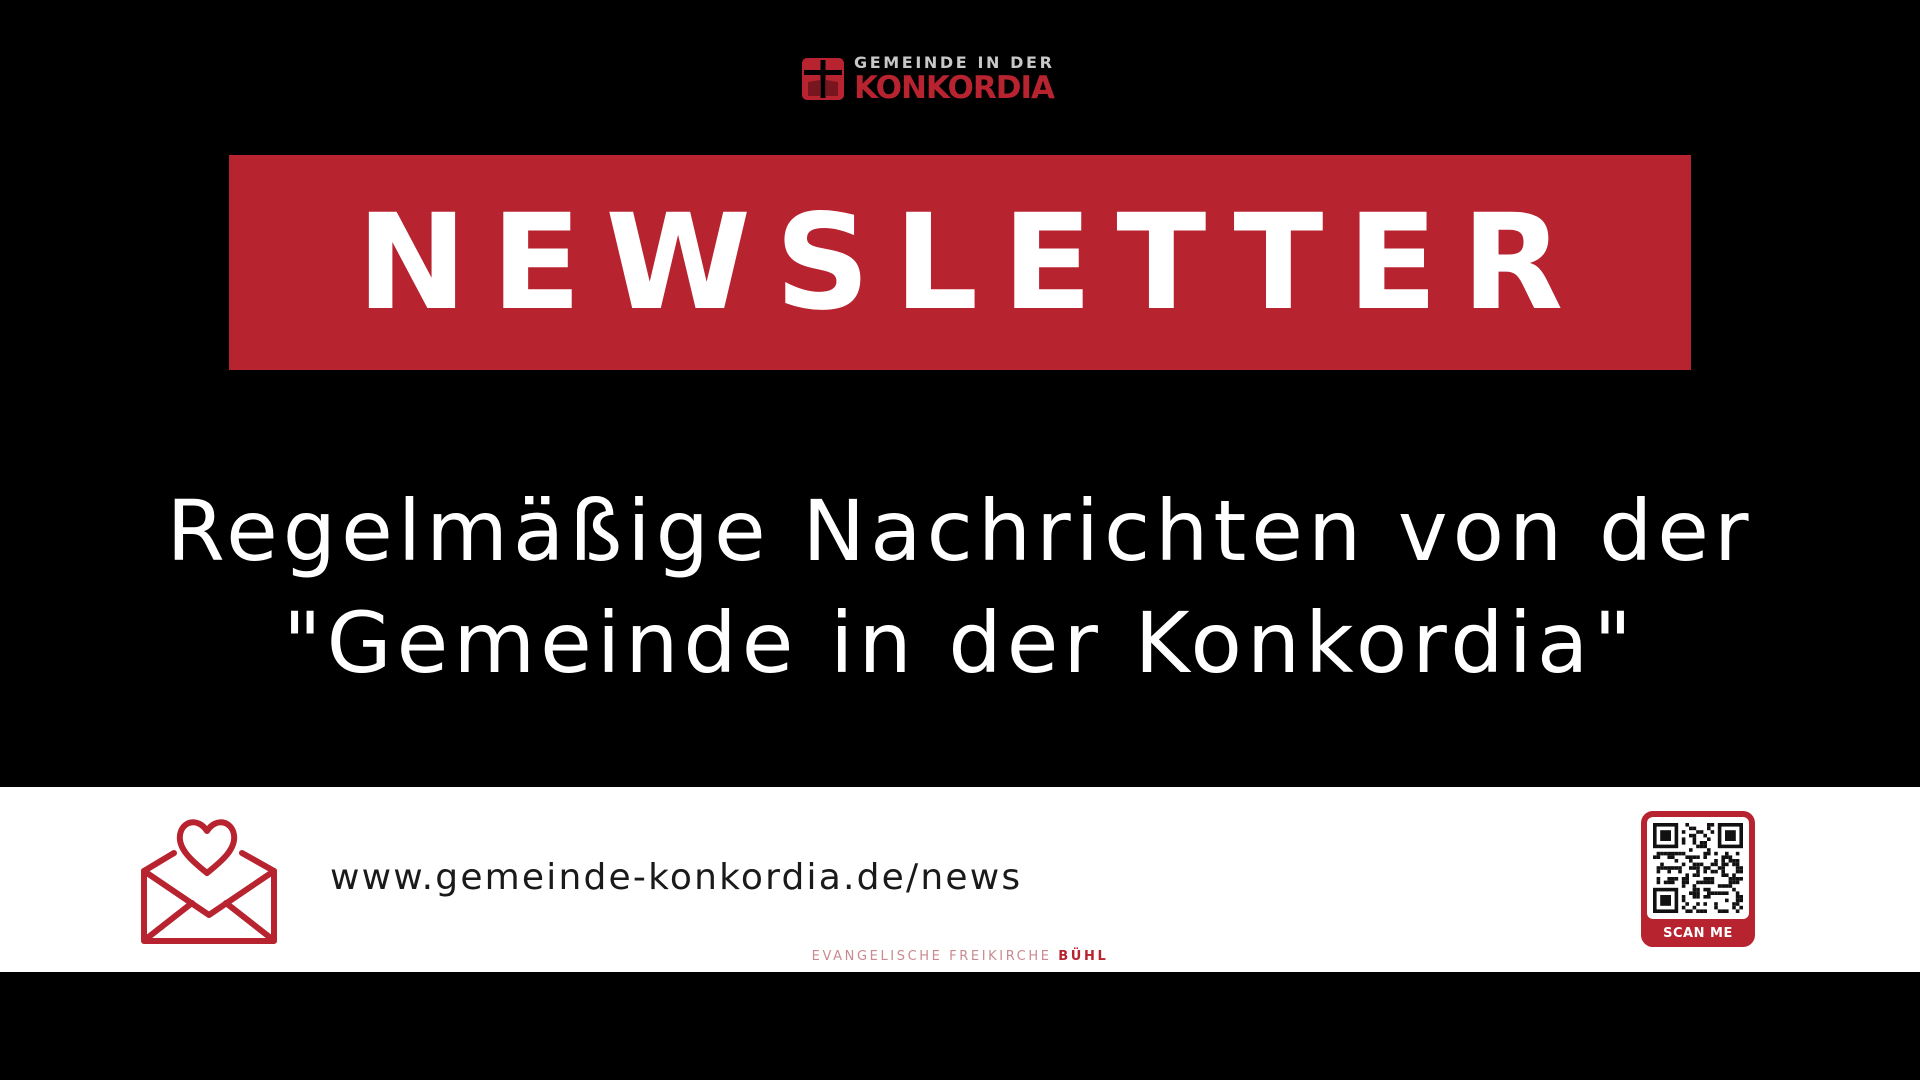 The height and width of the screenshot is (1080, 1920). I want to click on konkordia-logo: GEMEINDE IN DER KONKORDIA, so click(927, 79).